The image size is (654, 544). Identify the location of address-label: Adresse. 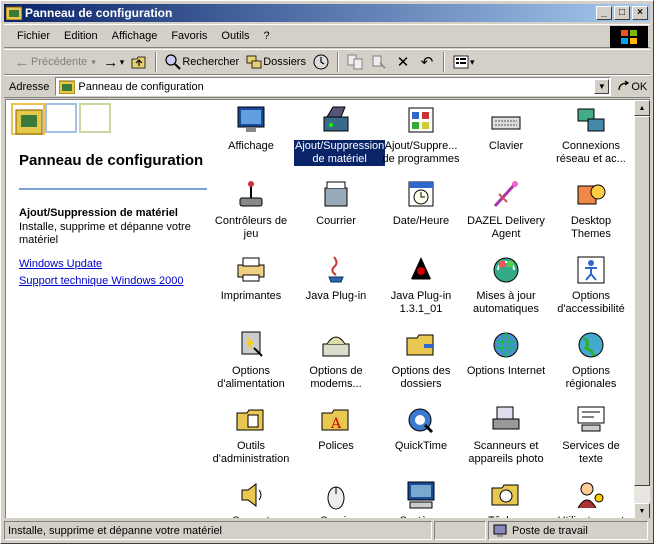
(29, 86).